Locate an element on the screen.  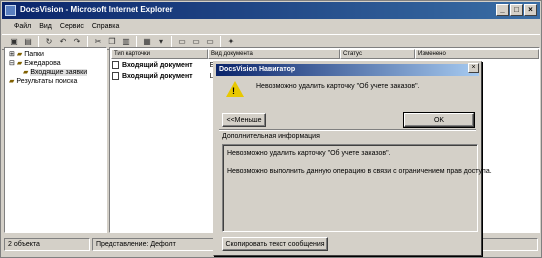
tree-item-user: ⊟ ▰ Ежедарова is located at coordinates (35, 63).